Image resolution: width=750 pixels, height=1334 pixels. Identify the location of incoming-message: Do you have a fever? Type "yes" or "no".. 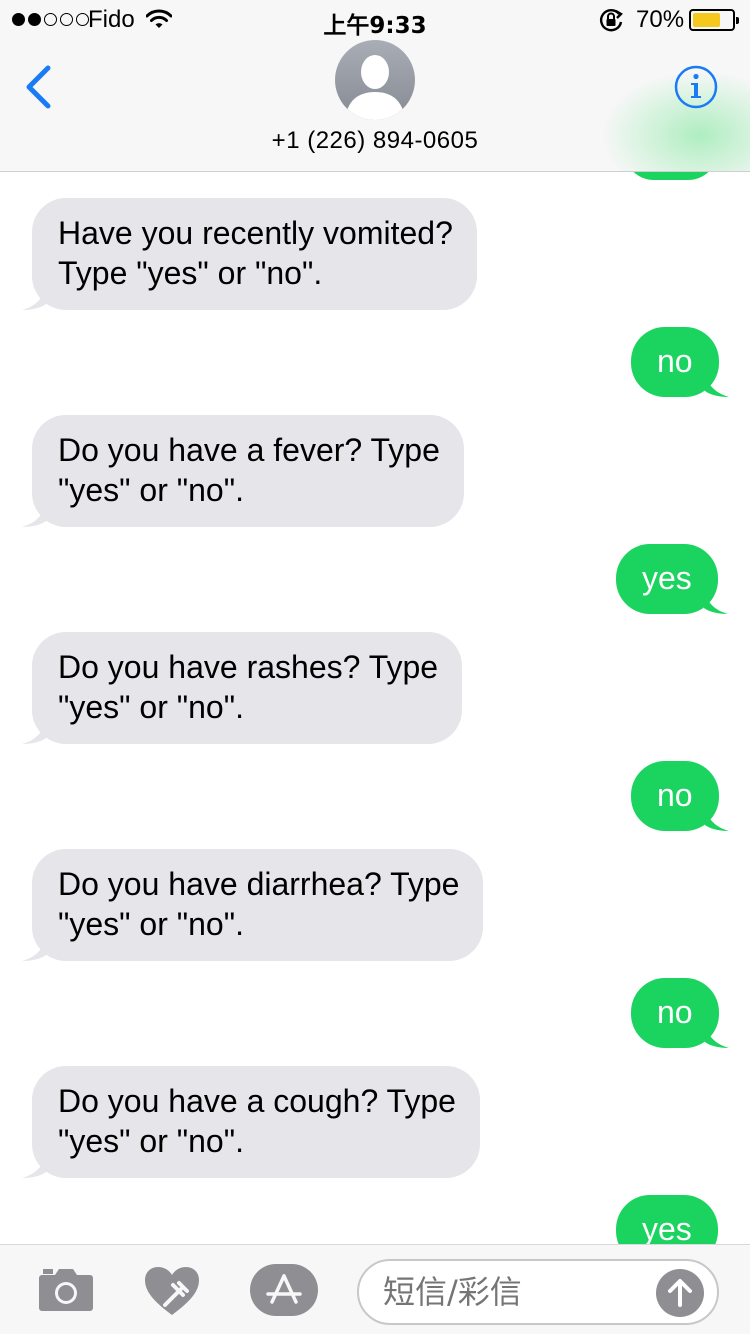
(243, 471).